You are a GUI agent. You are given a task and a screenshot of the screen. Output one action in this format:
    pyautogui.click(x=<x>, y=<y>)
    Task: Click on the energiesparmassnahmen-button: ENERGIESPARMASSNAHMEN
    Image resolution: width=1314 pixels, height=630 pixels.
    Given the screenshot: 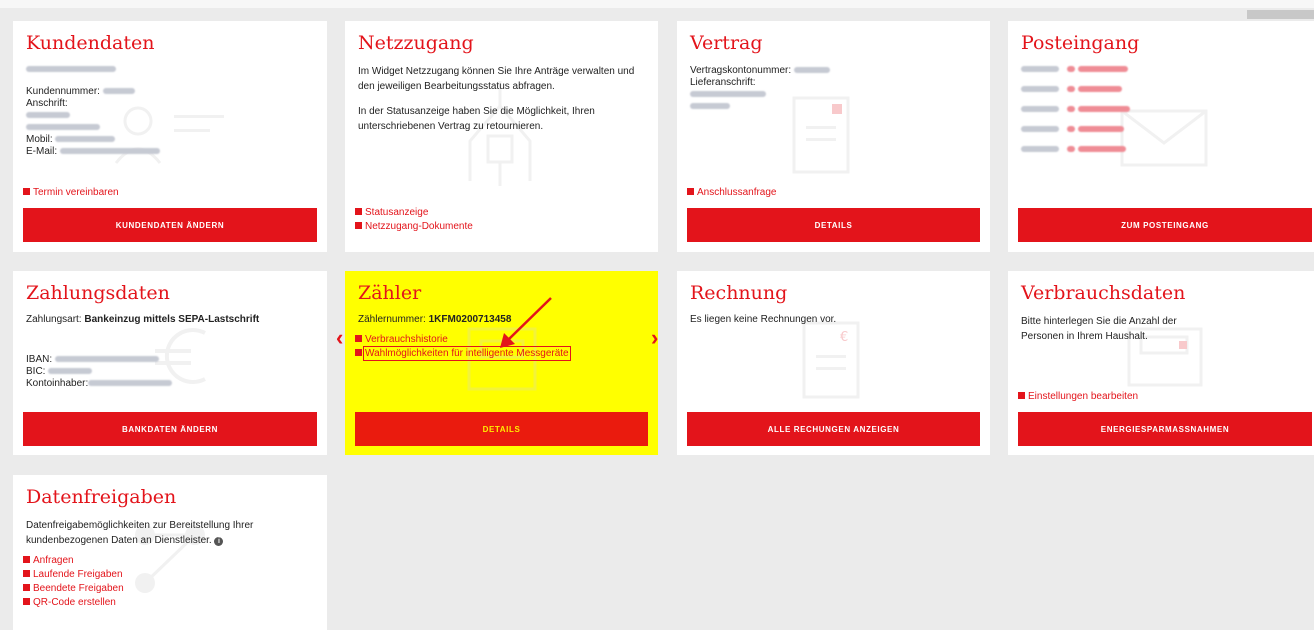 What is the action you would take?
    pyautogui.click(x=1165, y=429)
    